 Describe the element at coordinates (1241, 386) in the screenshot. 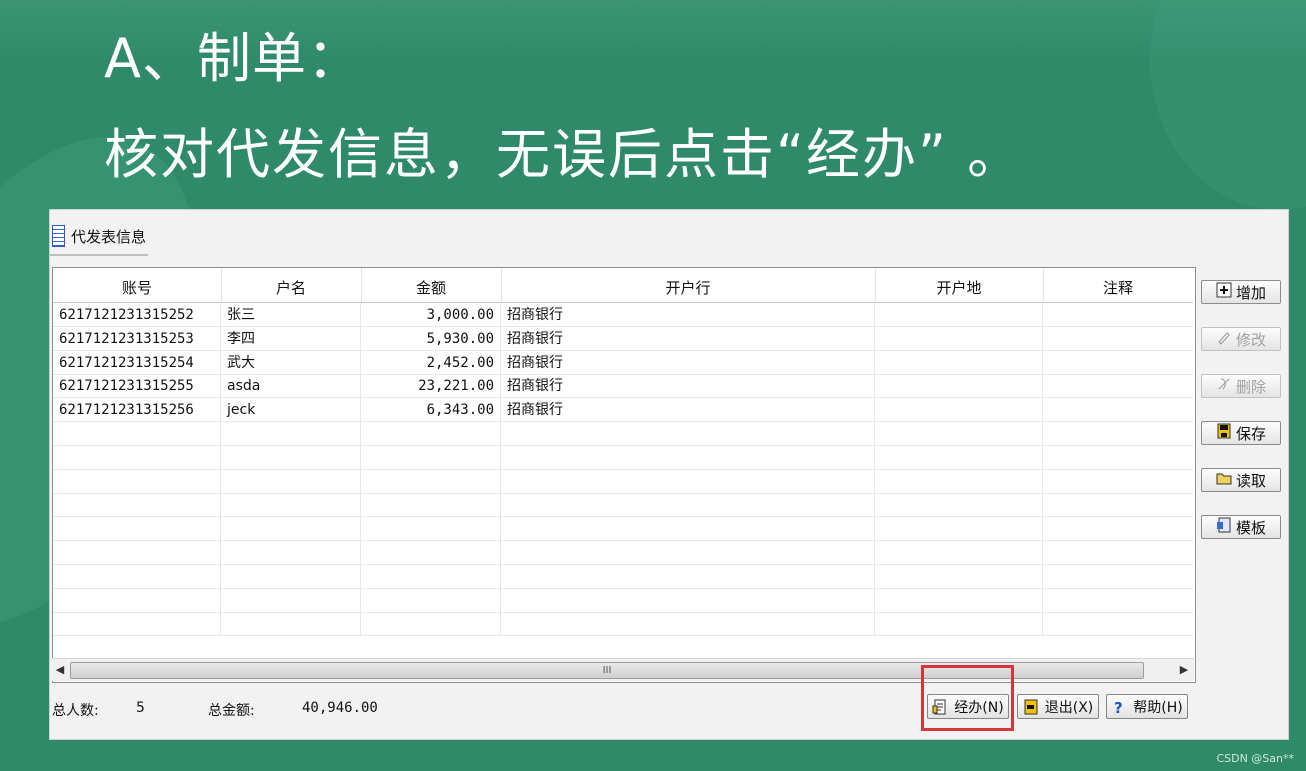

I see `delete-button: 删除` at that location.